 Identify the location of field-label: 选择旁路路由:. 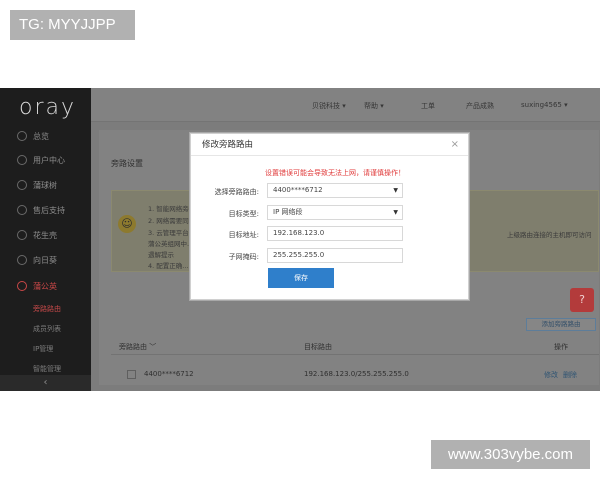
(236, 192).